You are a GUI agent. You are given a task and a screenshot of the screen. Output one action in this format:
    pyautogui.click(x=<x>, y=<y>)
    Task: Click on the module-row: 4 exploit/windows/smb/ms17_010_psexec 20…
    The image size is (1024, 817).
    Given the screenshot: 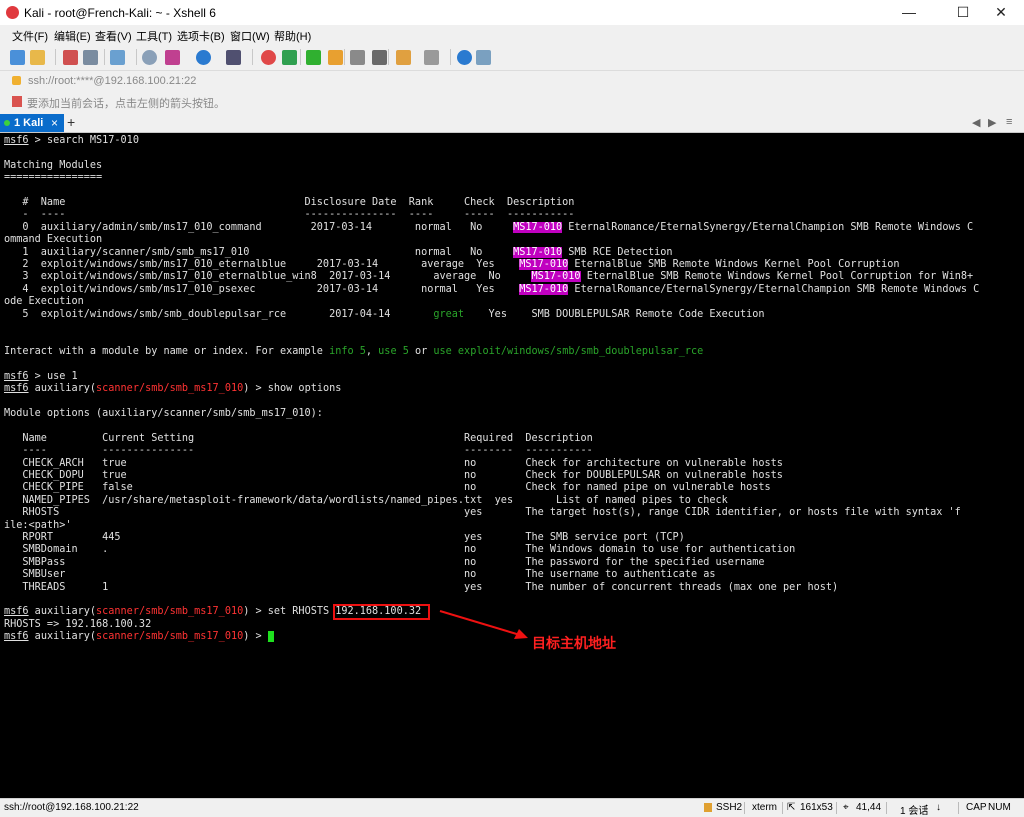 What is the action you would take?
    pyautogui.click(x=262, y=289)
    